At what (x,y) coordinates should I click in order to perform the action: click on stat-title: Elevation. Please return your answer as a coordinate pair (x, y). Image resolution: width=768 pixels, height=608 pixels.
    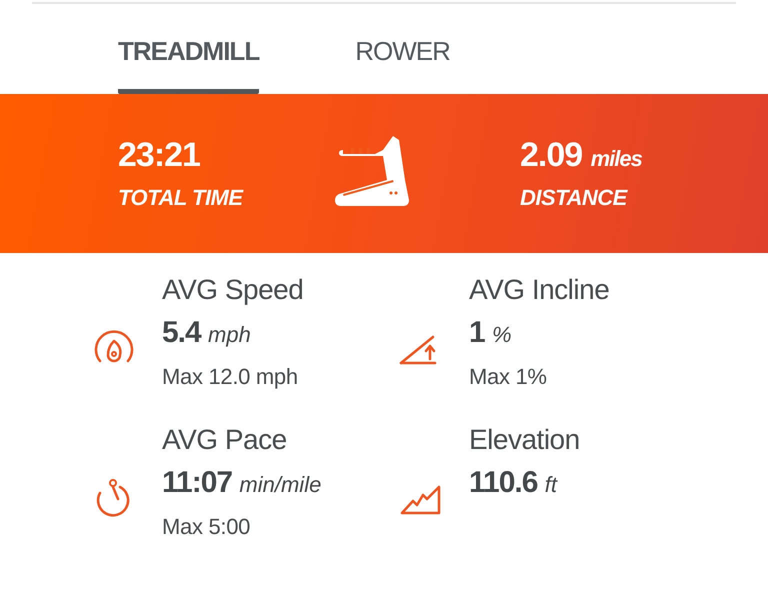
    Looking at the image, I should click on (524, 440).